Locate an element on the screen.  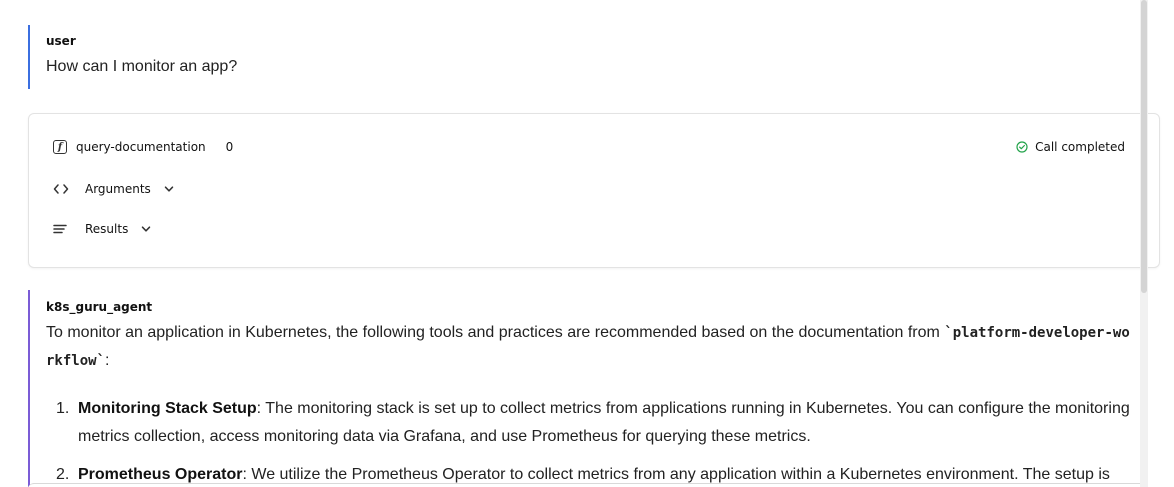
list-item-title: Monitoring Stack Setup is located at coordinates (167, 408).